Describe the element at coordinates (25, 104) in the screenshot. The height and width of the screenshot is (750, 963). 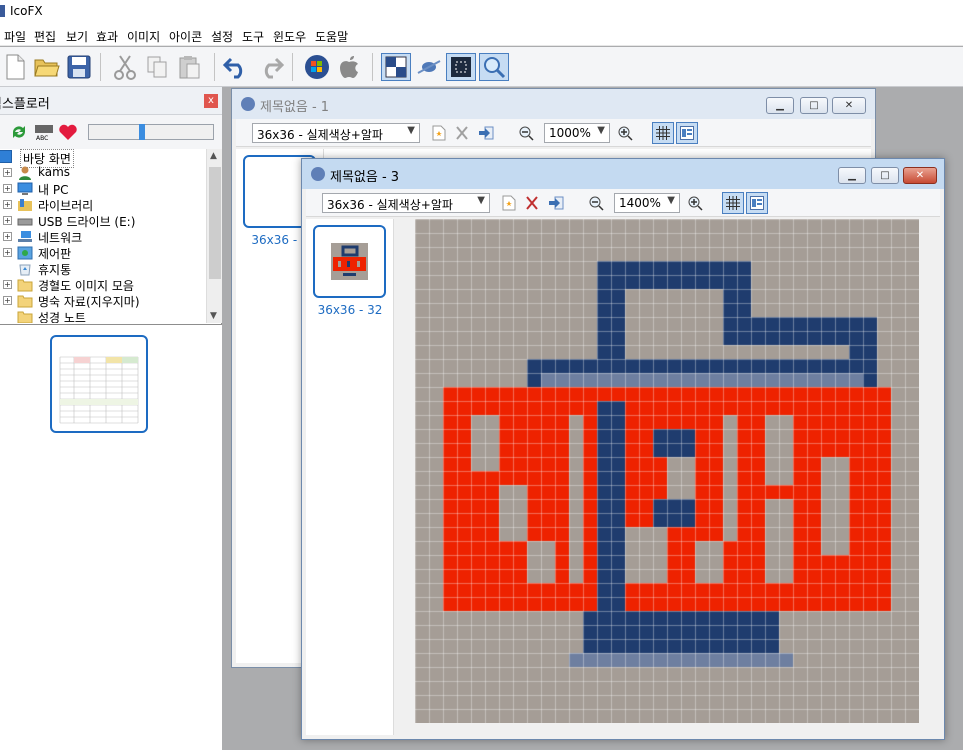
I see `explorer-title: 익스플로러` at that location.